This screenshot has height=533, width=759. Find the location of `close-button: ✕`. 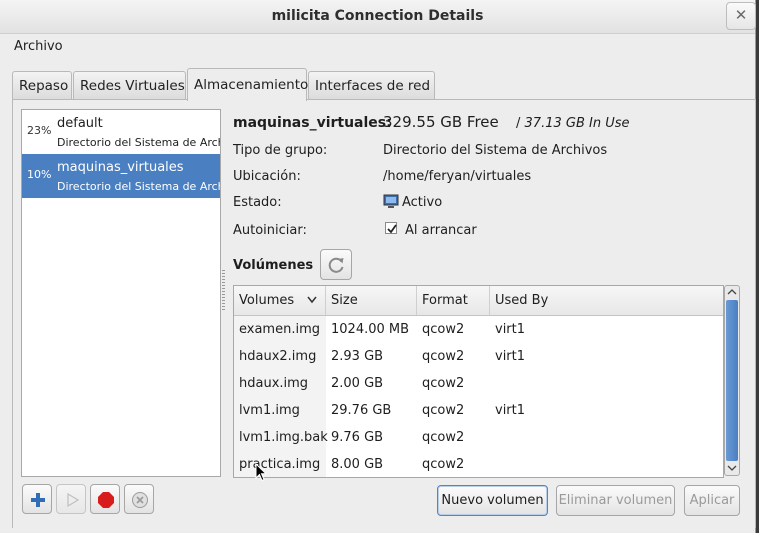

close-button: ✕ is located at coordinates (741, 16).